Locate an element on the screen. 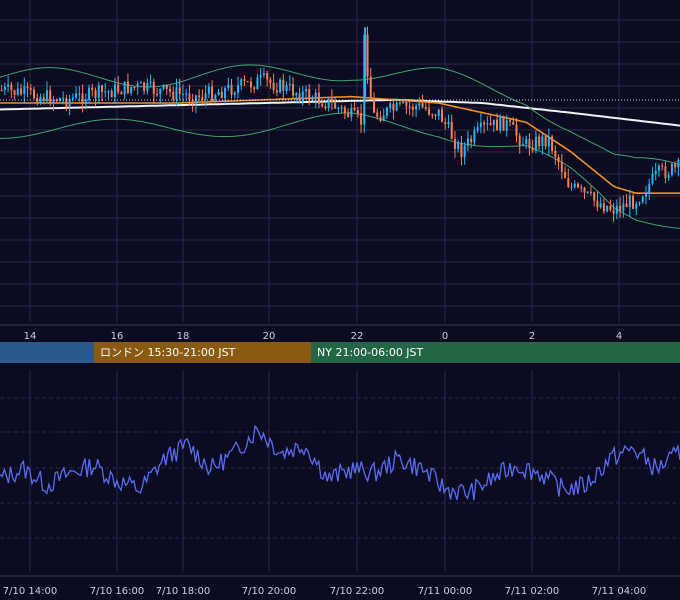 This screenshot has width=680, height=600. x-tick-label: 14 is located at coordinates (30, 336).